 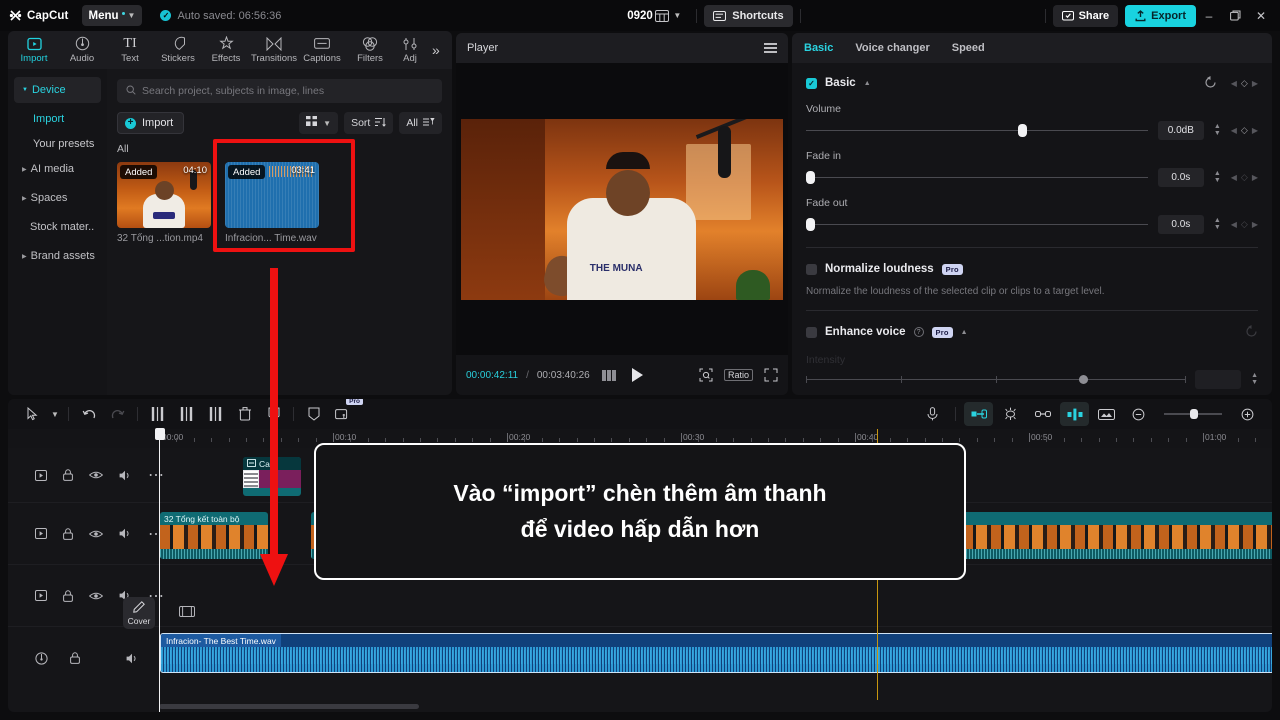 I want to click on enhance-checkbox, so click(x=811, y=332).